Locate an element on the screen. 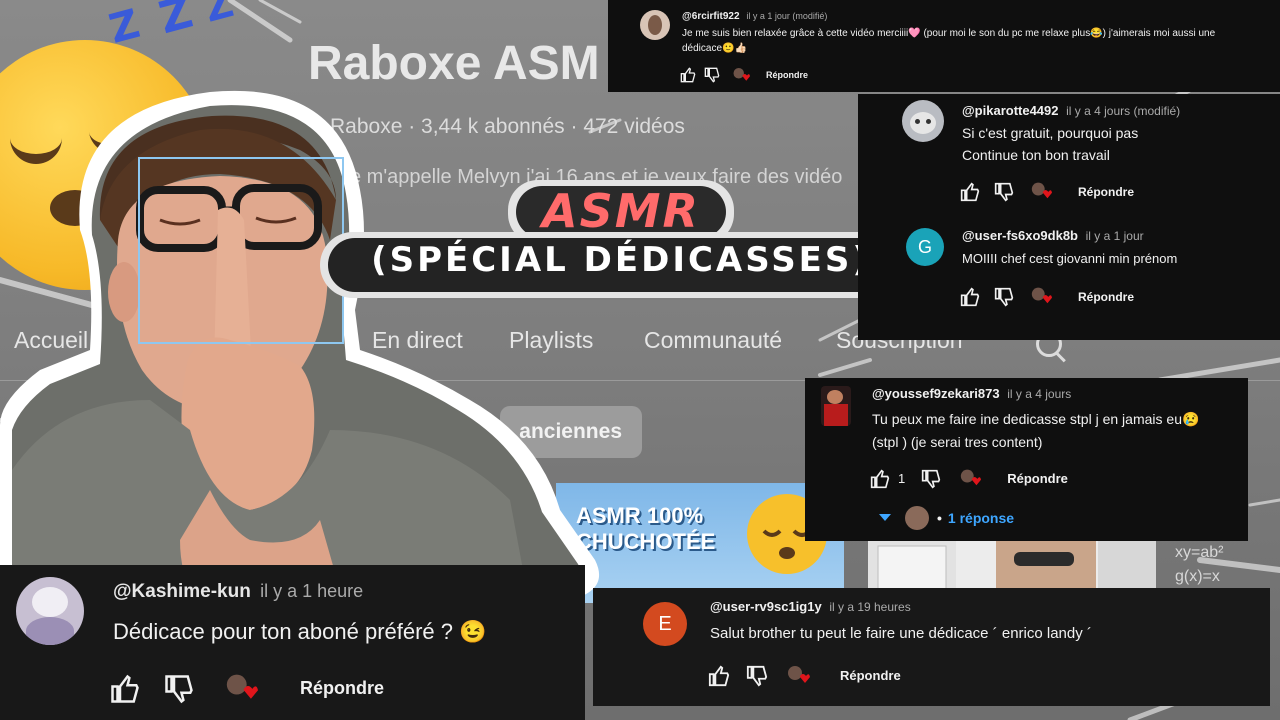 The image size is (1280, 720). comment-text: MOIIII chef cest giovanni min prénom is located at coordinates (1070, 258).